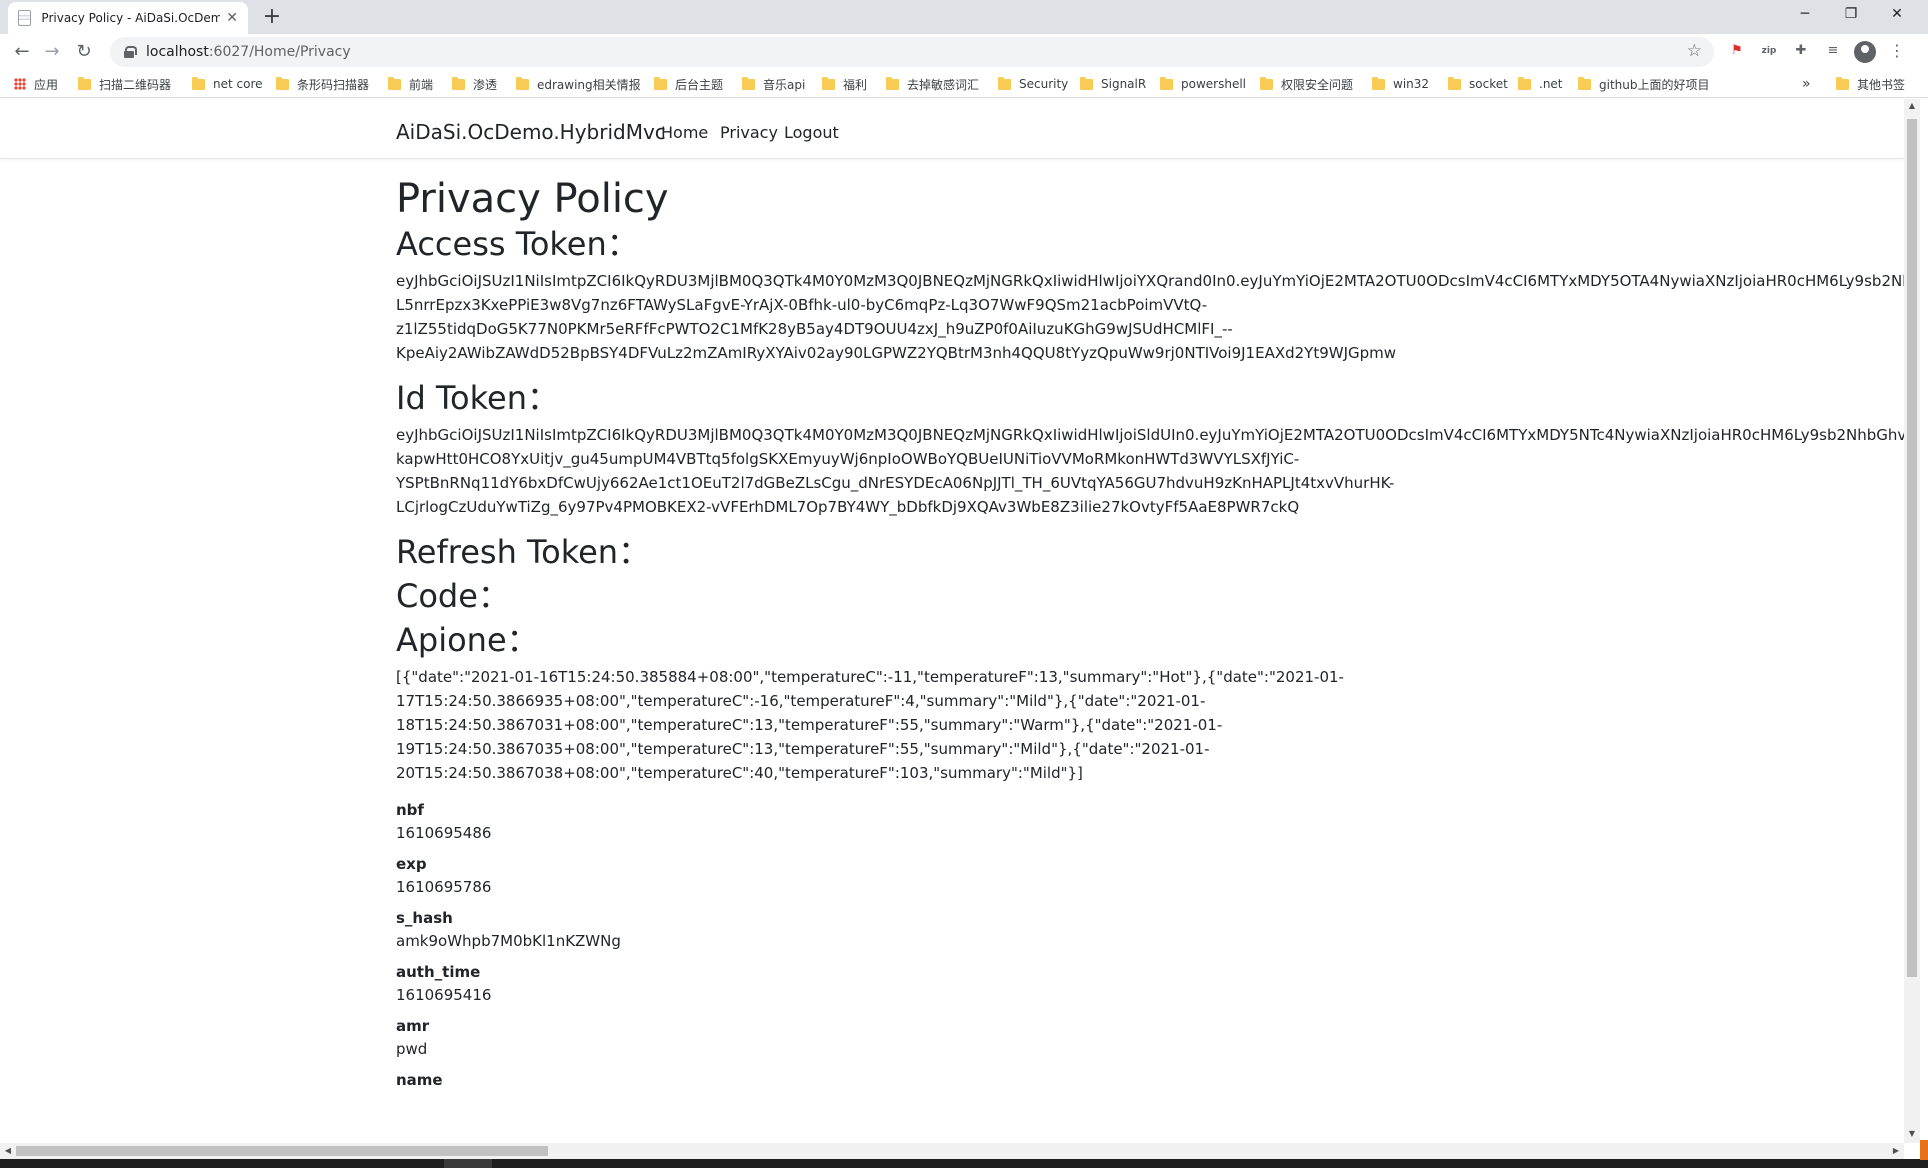 Image resolution: width=1928 pixels, height=1168 pixels. What do you see at coordinates (1317, 84) in the screenshot?
I see `bookmark-label: 权限安全问题` at bounding box center [1317, 84].